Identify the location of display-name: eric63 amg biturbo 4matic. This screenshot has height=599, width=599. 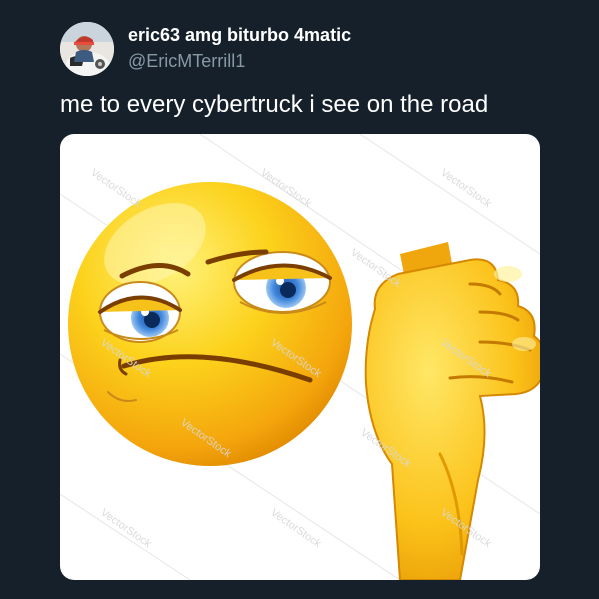
(239, 35).